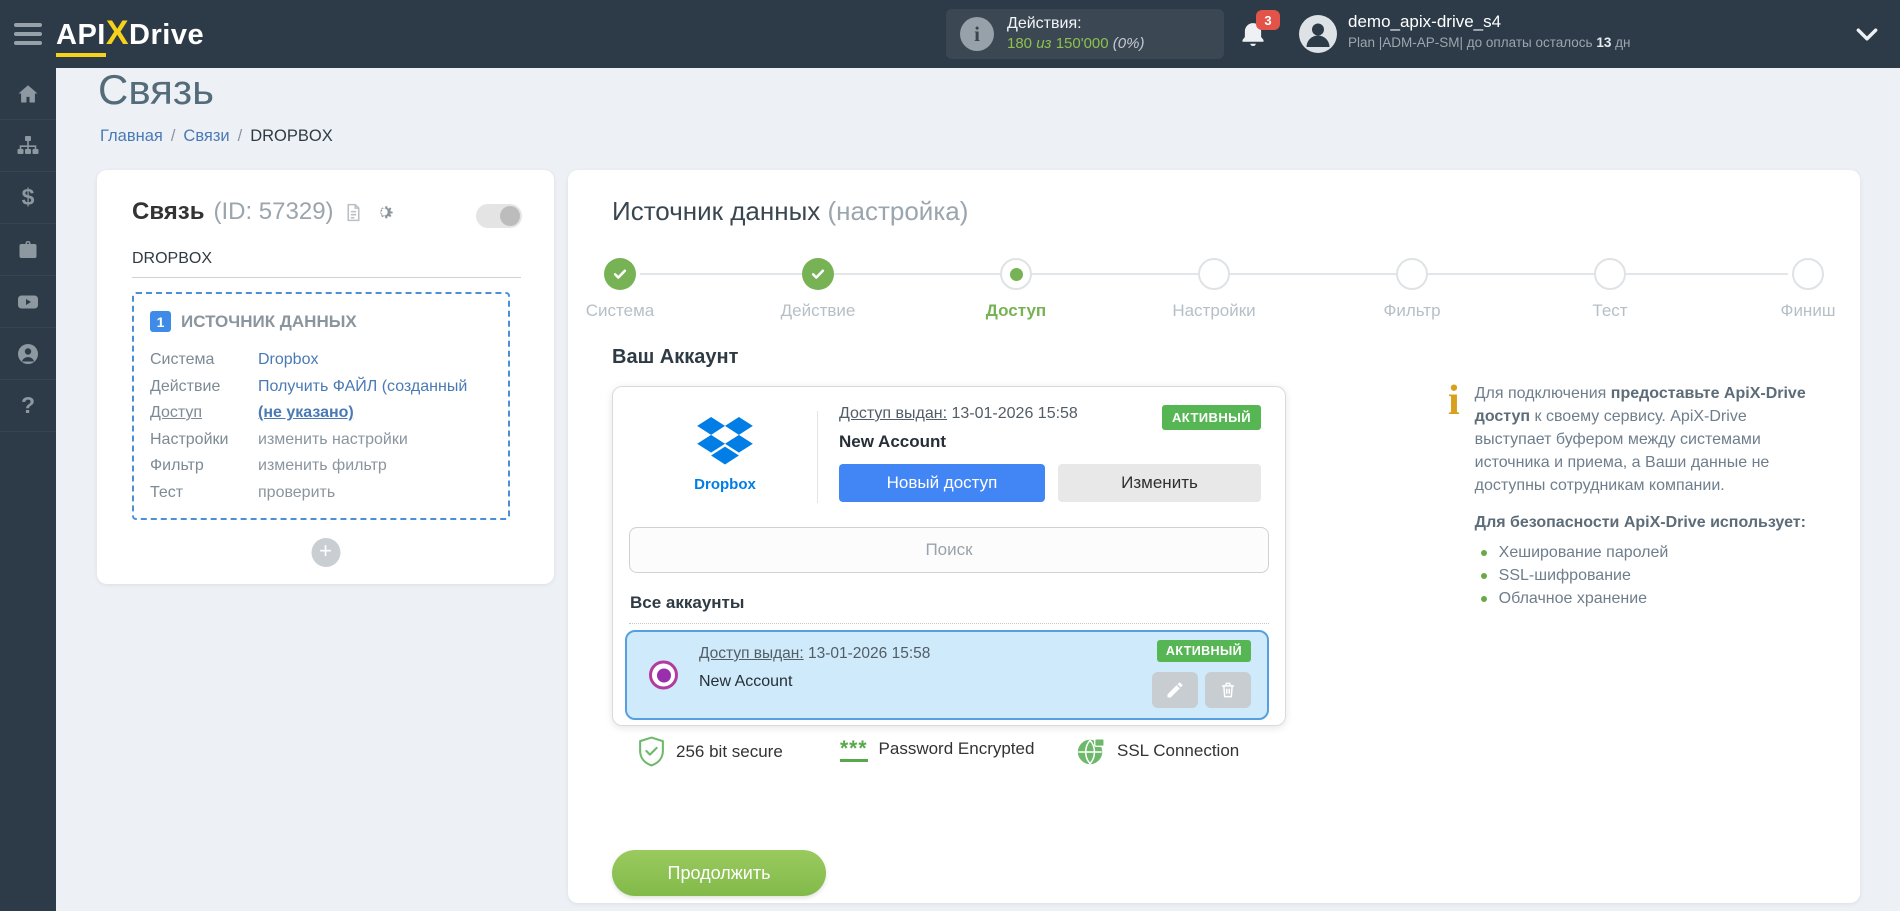  I want to click on connection-name-field: DROPBOX, so click(326, 264).